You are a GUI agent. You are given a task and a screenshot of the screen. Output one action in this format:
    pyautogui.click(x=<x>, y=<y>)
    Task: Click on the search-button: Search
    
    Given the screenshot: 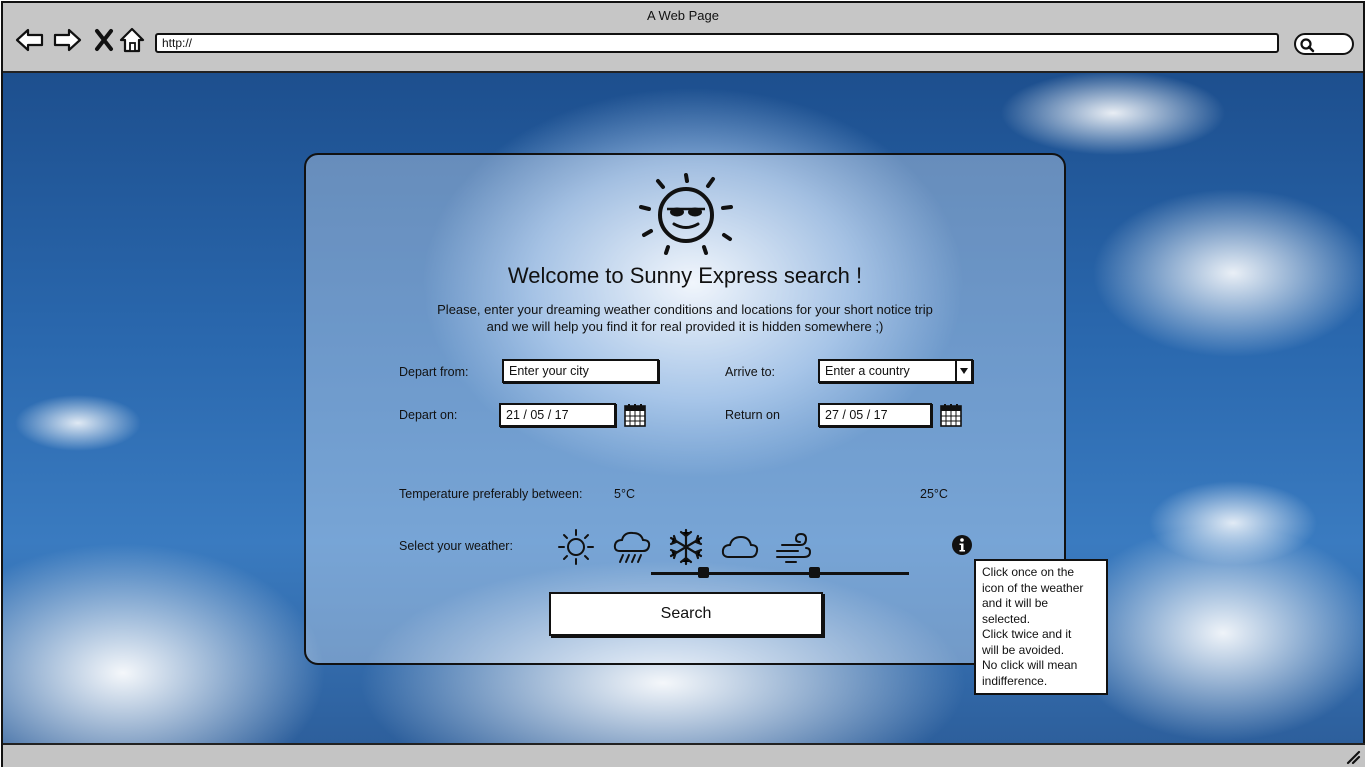 What is the action you would take?
    pyautogui.click(x=686, y=614)
    